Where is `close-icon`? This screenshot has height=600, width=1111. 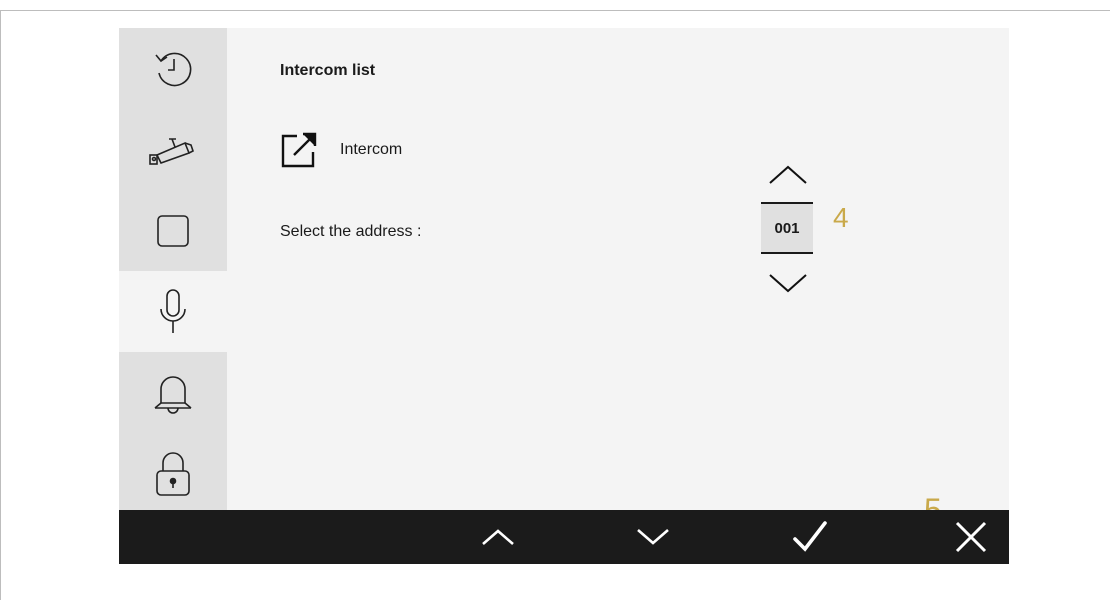 close-icon is located at coordinates (971, 537).